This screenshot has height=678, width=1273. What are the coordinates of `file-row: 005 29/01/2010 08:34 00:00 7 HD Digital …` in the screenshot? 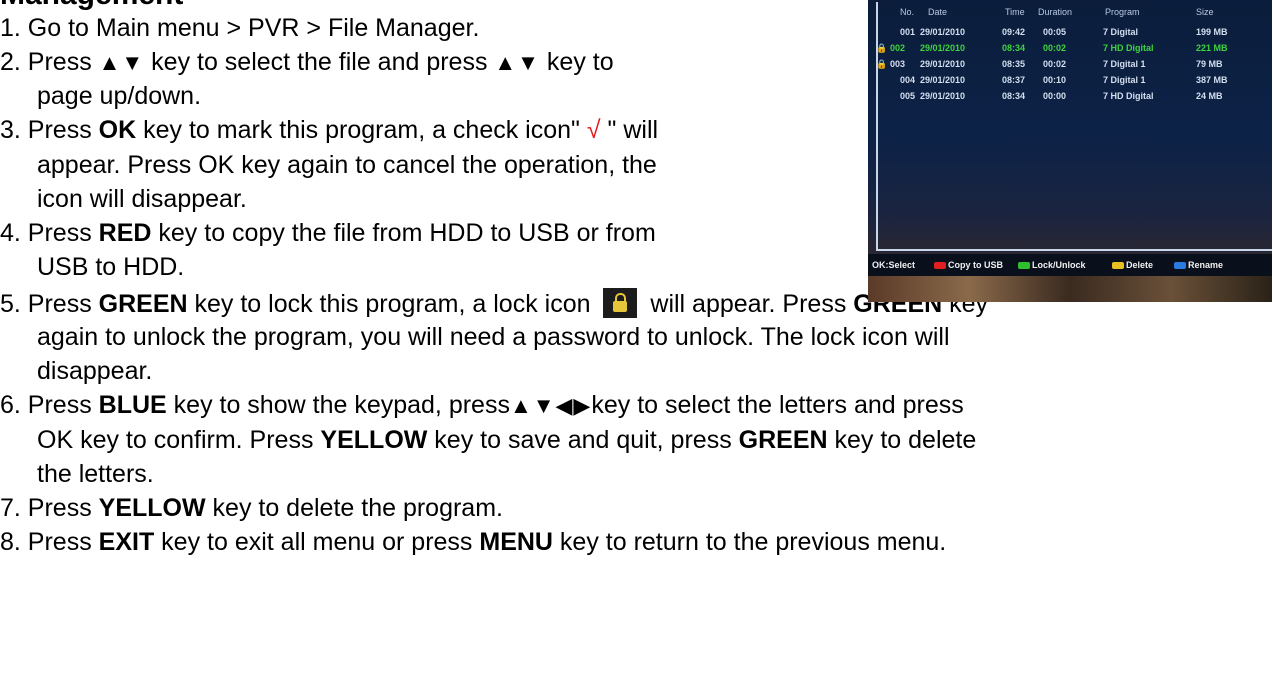 It's located at (1070, 96).